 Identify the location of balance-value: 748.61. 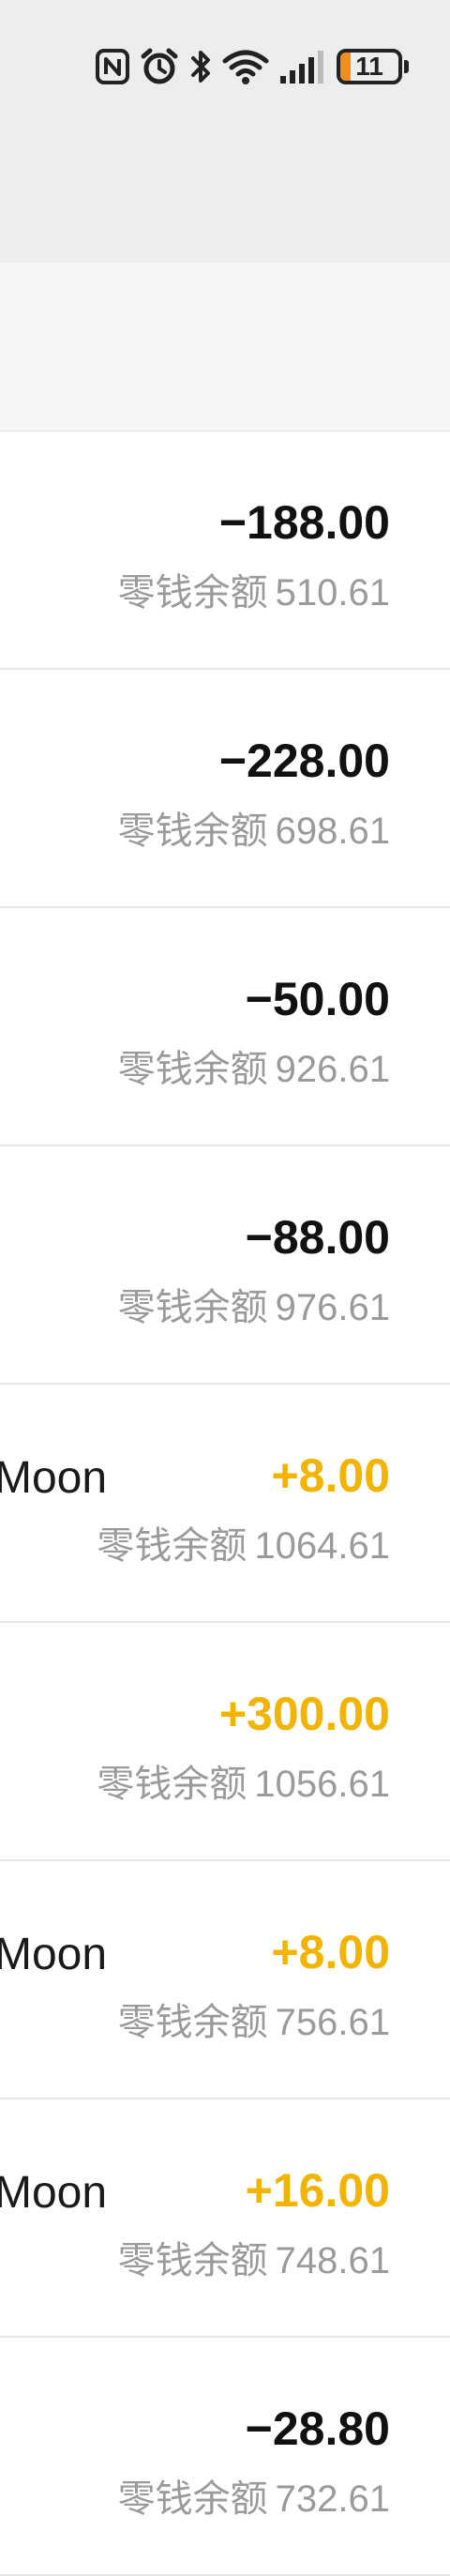
(332, 2260).